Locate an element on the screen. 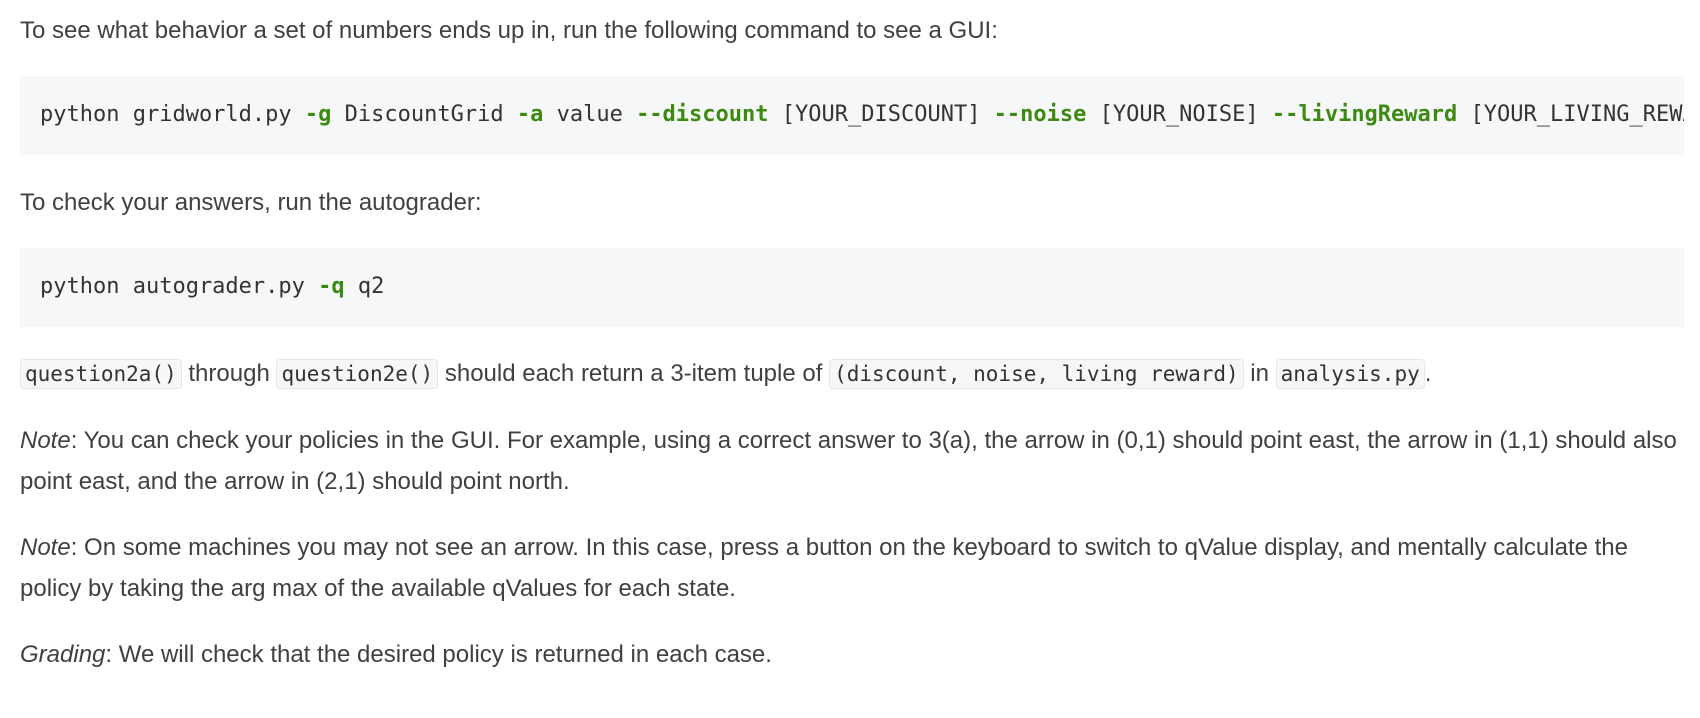 Image resolution: width=1700 pixels, height=718 pixels. flag-q: -q is located at coordinates (331, 286).